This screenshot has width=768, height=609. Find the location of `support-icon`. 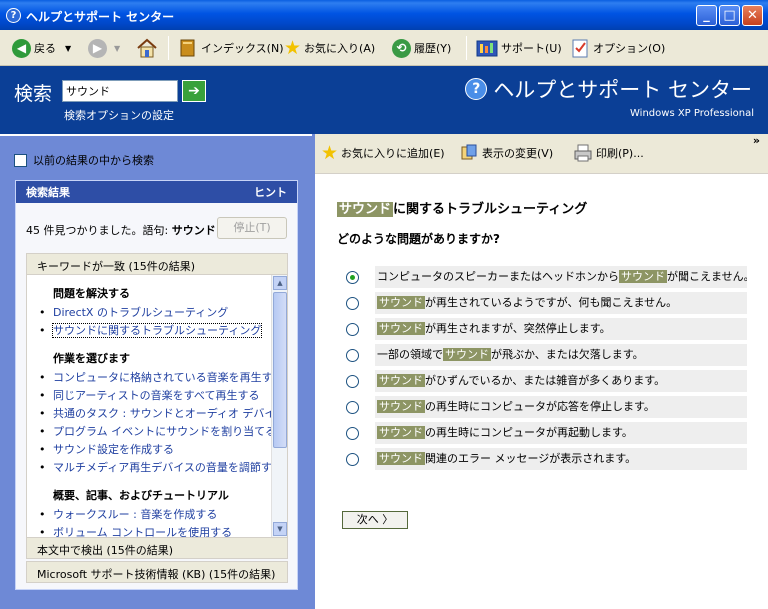

support-icon is located at coordinates (487, 48).